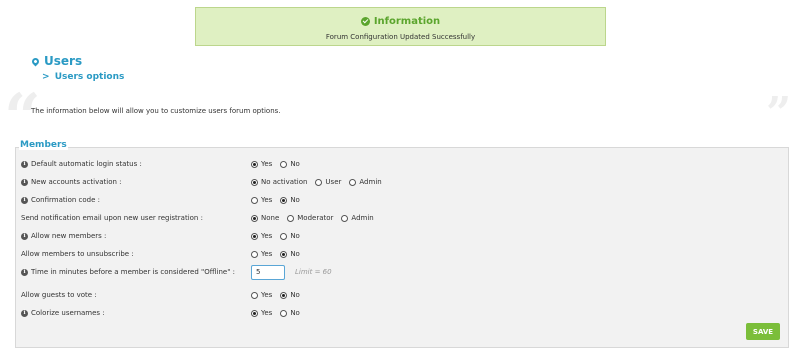 The width and height of the screenshot is (800, 356). What do you see at coordinates (136, 200) in the screenshot?
I see `field-label: i Confirmation code :` at bounding box center [136, 200].